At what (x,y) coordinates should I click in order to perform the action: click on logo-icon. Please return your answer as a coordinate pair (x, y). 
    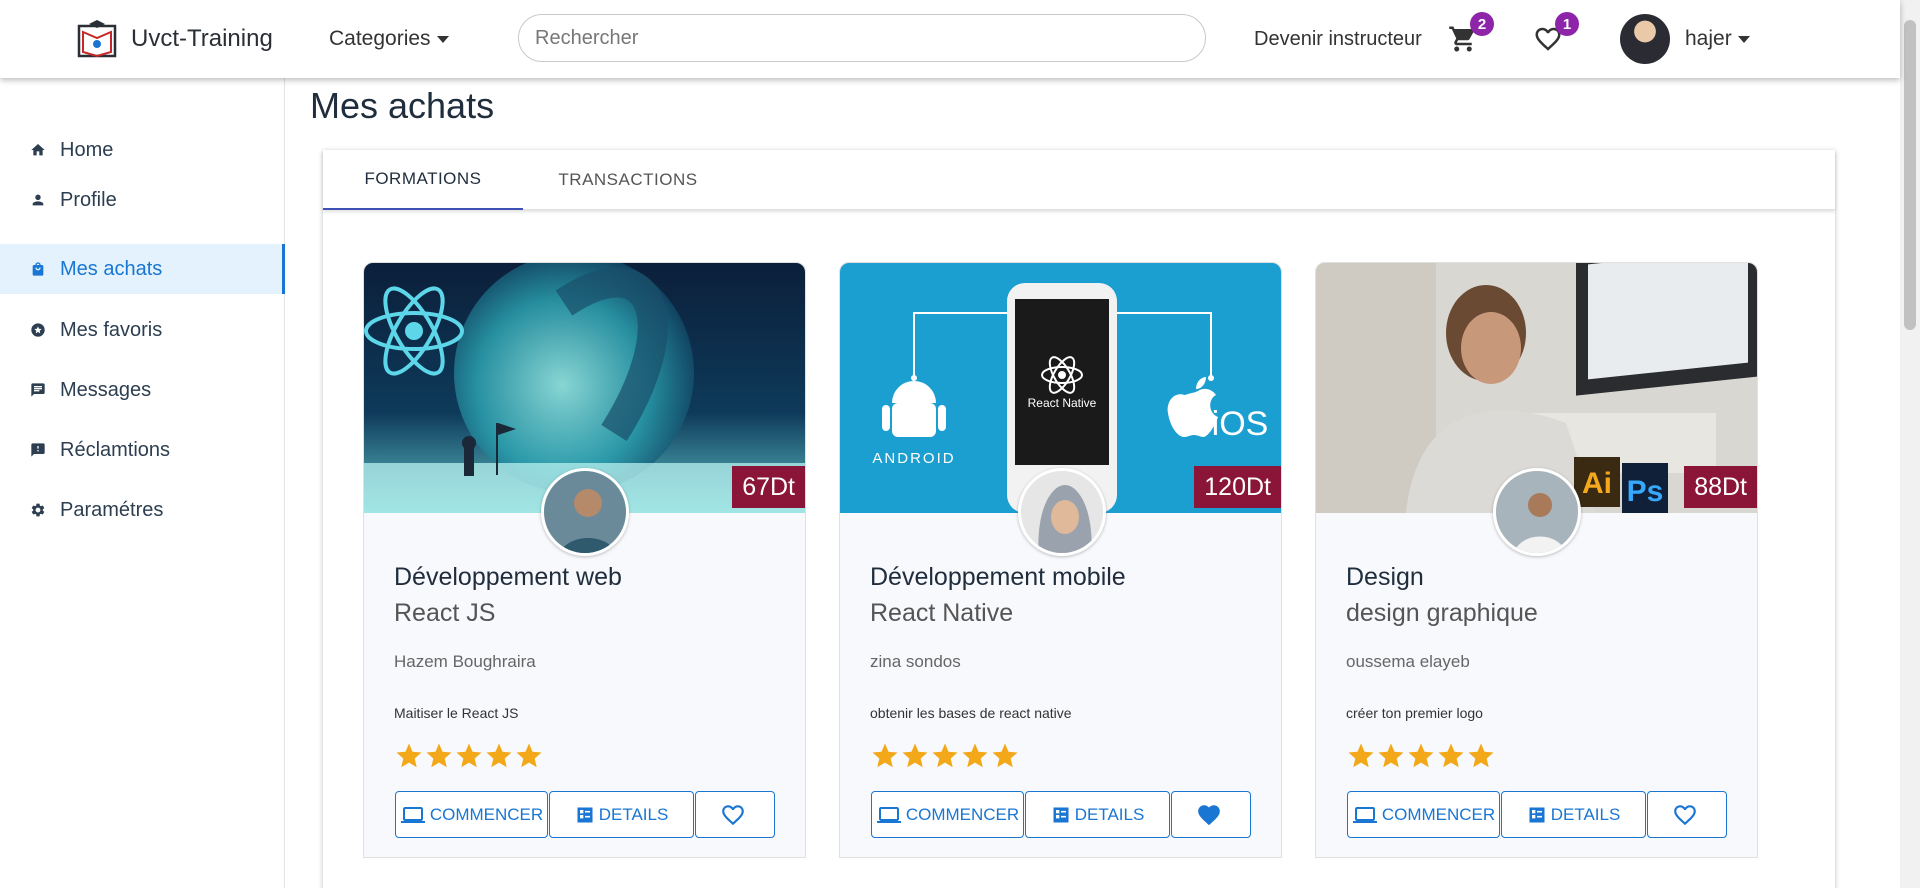
    Looking at the image, I should click on (97, 39).